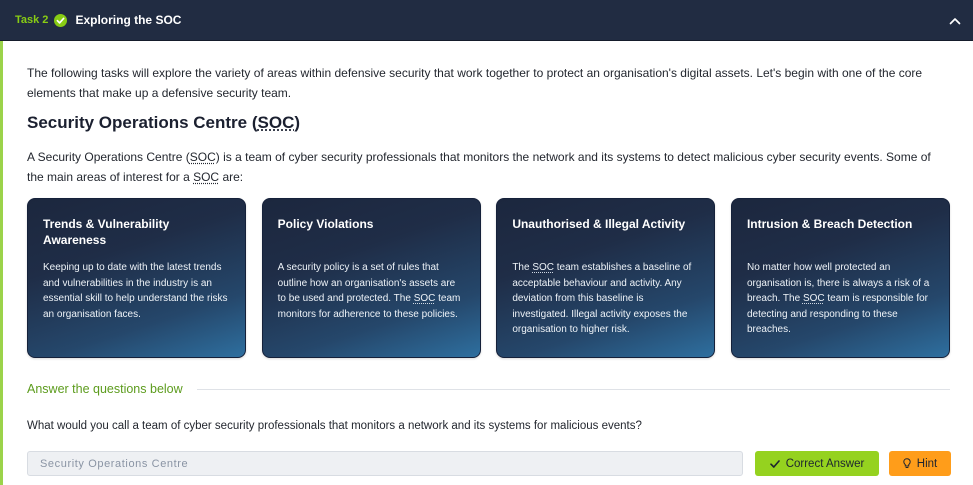 This screenshot has width=973, height=485. What do you see at coordinates (128, 20) in the screenshot?
I see `task-title: Exploring the SOC` at bounding box center [128, 20].